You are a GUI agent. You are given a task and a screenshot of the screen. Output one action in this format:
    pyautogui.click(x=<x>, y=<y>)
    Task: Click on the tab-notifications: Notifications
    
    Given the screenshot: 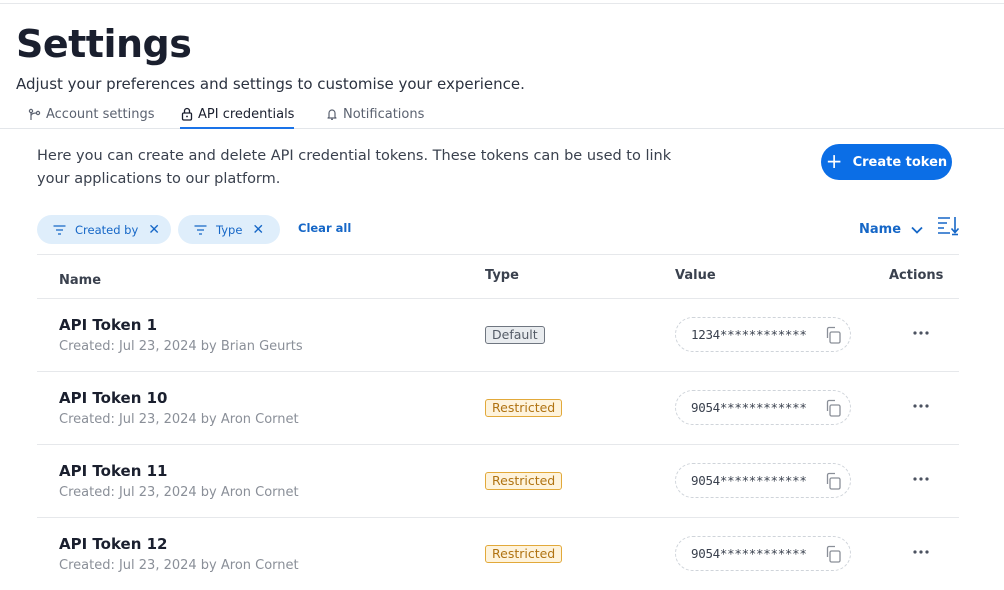 What is the action you would take?
    pyautogui.click(x=374, y=118)
    